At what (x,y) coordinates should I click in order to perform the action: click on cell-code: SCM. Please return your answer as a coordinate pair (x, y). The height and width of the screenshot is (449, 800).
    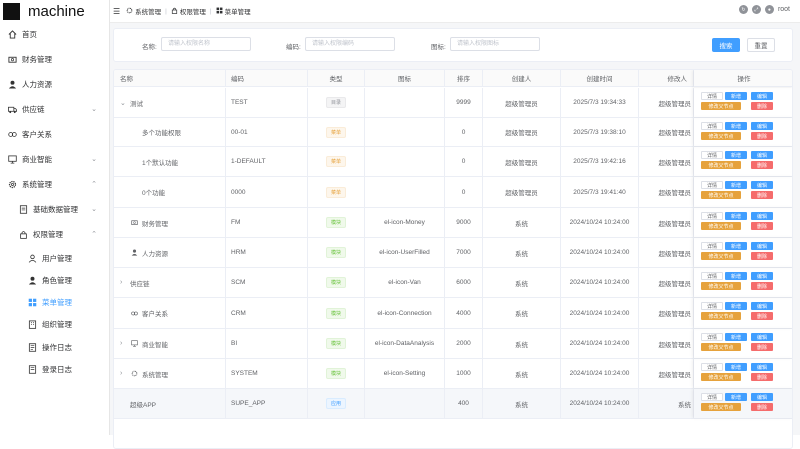
    Looking at the image, I should click on (267, 282).